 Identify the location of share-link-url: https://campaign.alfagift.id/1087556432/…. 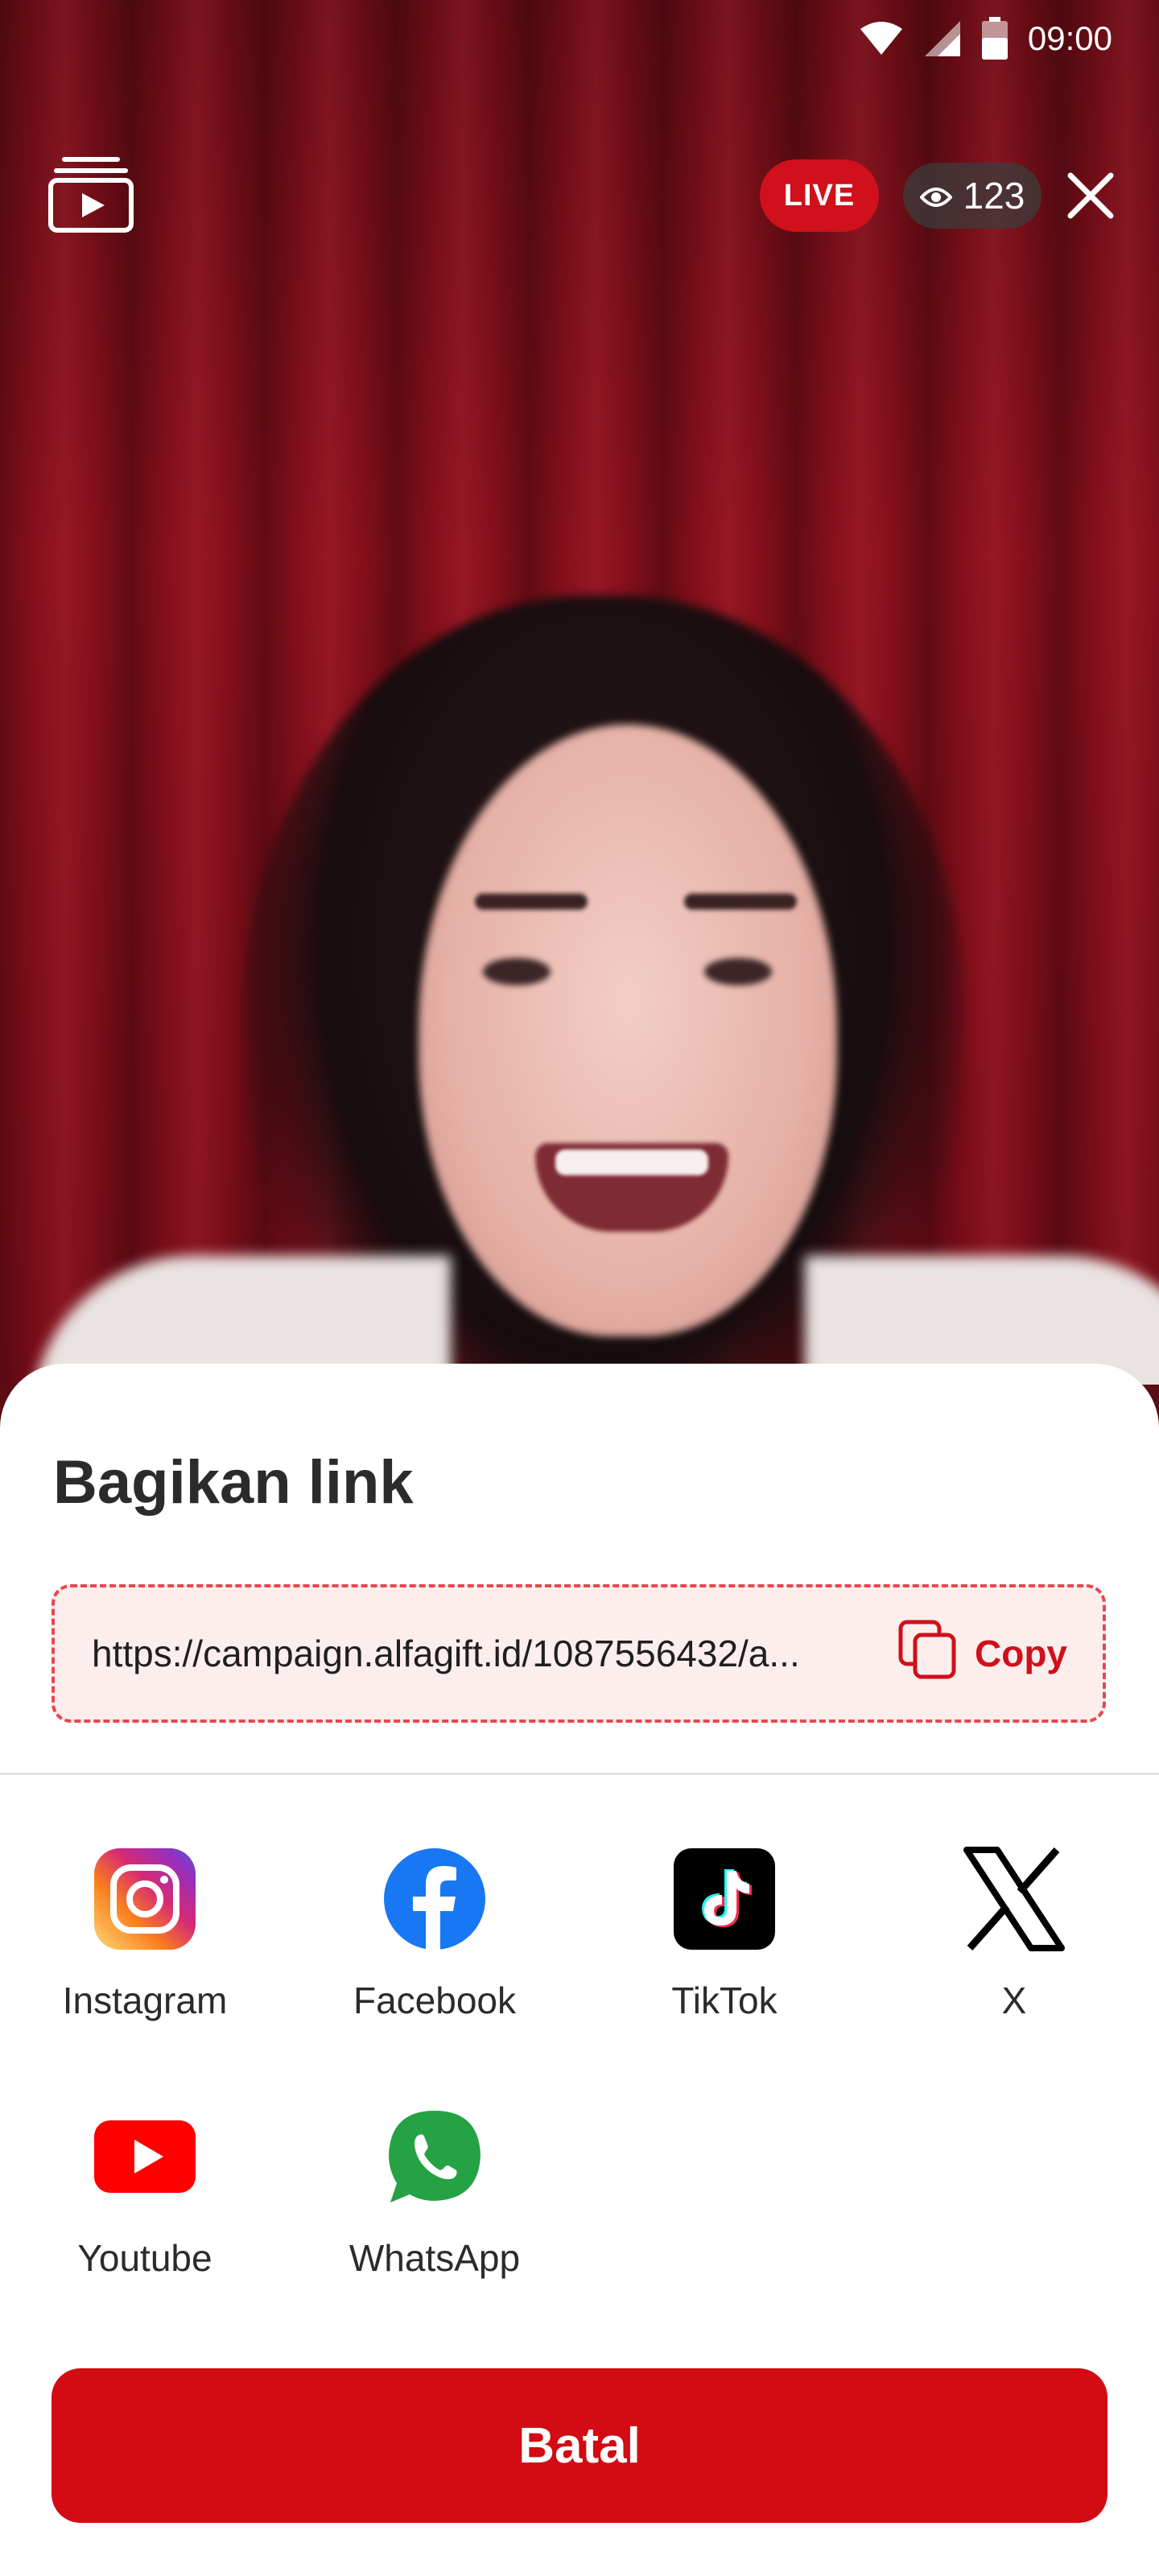
(446, 1653).